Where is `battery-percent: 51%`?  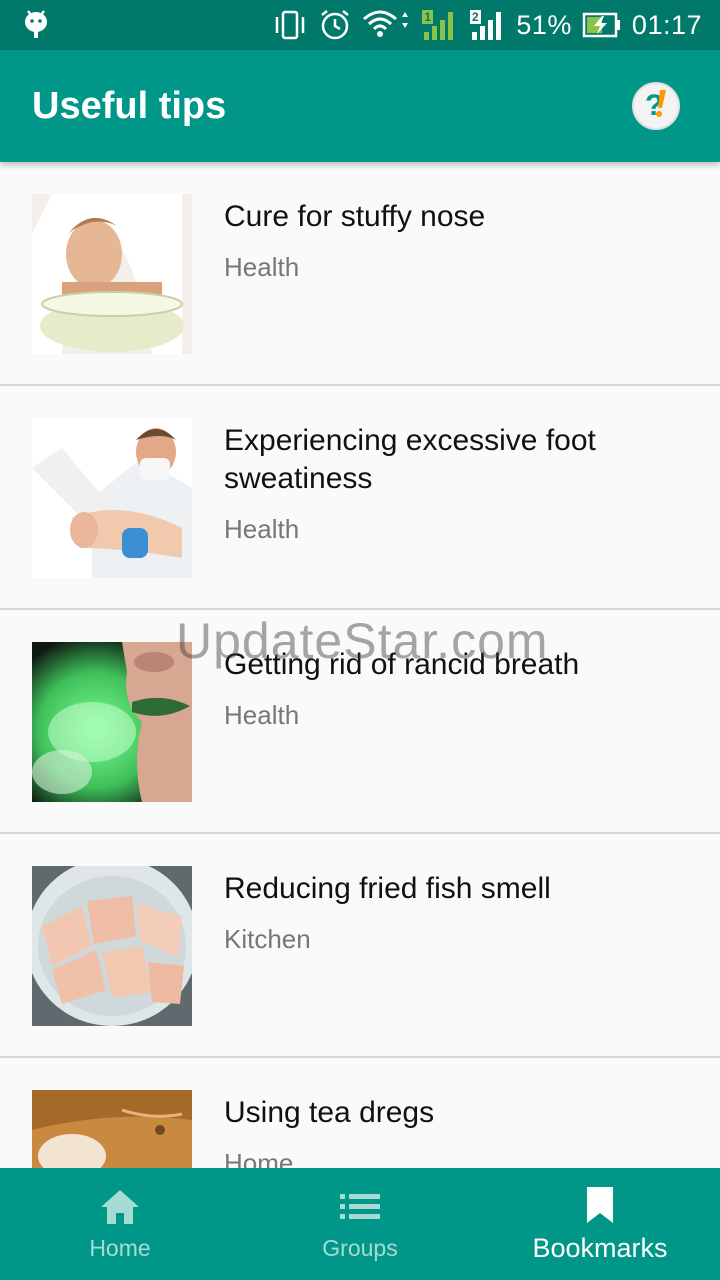 battery-percent: 51% is located at coordinates (544, 24).